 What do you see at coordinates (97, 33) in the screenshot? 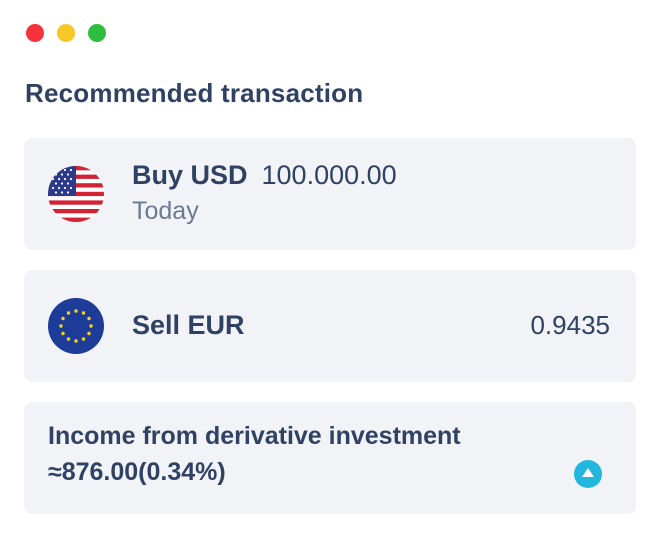
I see `maximize-window-button` at bounding box center [97, 33].